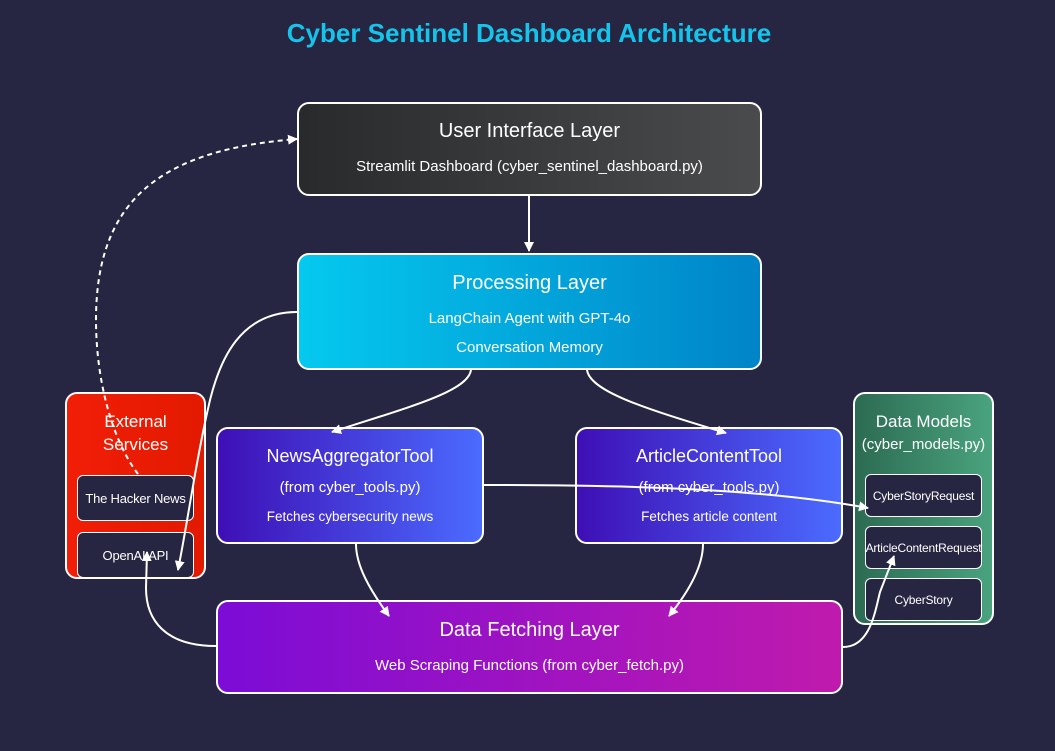  Describe the element at coordinates (869, 601) in the screenshot. I see `edge-fetch-to-models` at that location.